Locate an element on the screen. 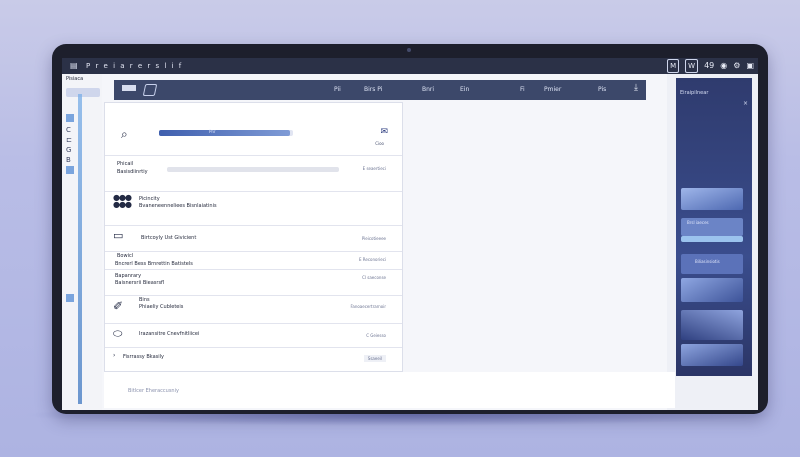 The height and width of the screenshot is (457, 800). row-subtitle: Phiaeliy Cubleteis is located at coordinates (161, 307).